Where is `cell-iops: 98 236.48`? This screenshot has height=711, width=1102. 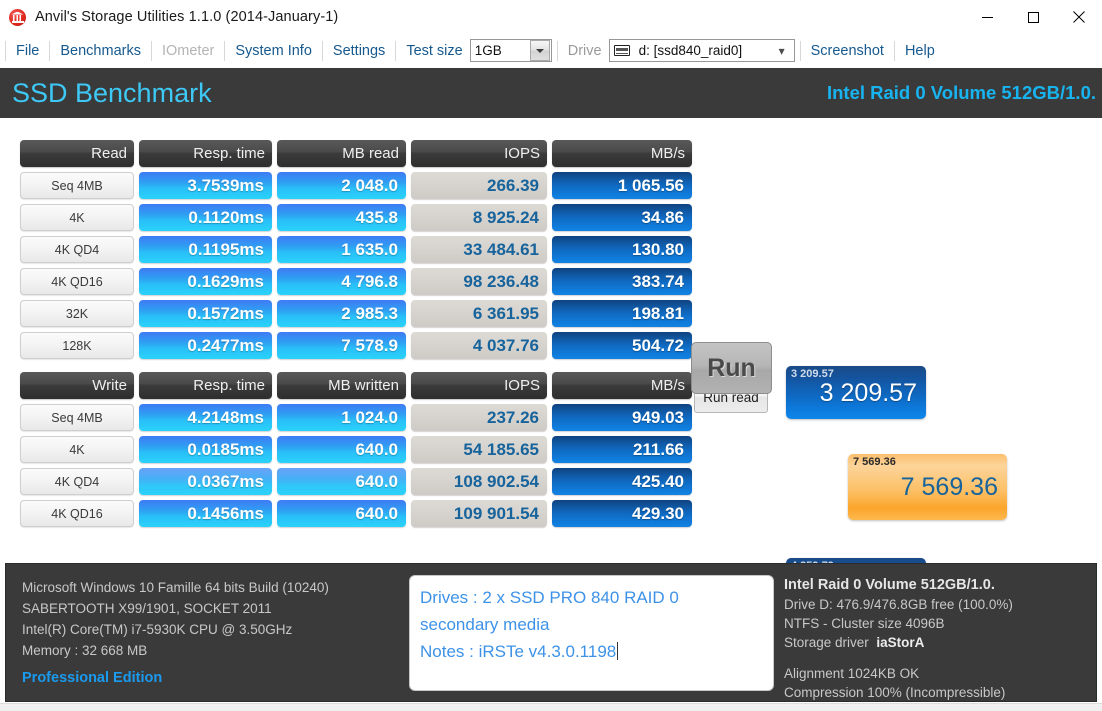
cell-iops: 98 236.48 is located at coordinates (479, 281).